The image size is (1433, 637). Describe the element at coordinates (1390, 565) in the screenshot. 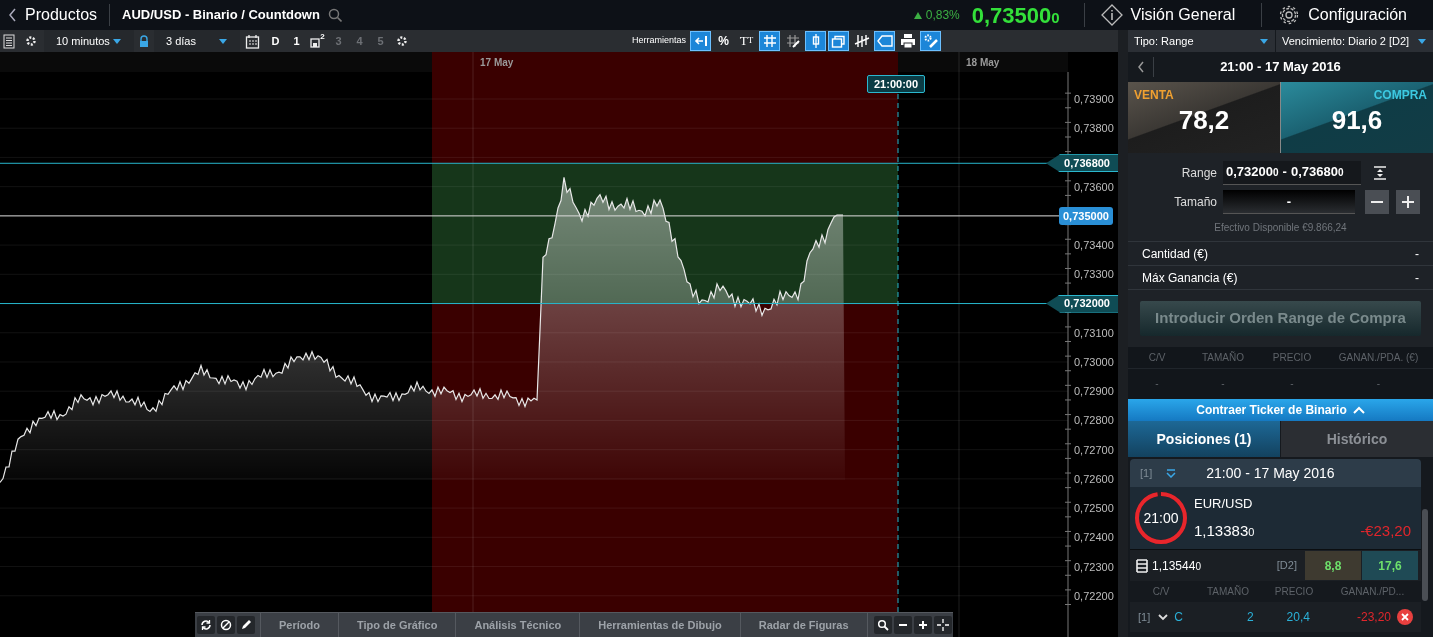

I see `buy-price-button: 17,6` at that location.